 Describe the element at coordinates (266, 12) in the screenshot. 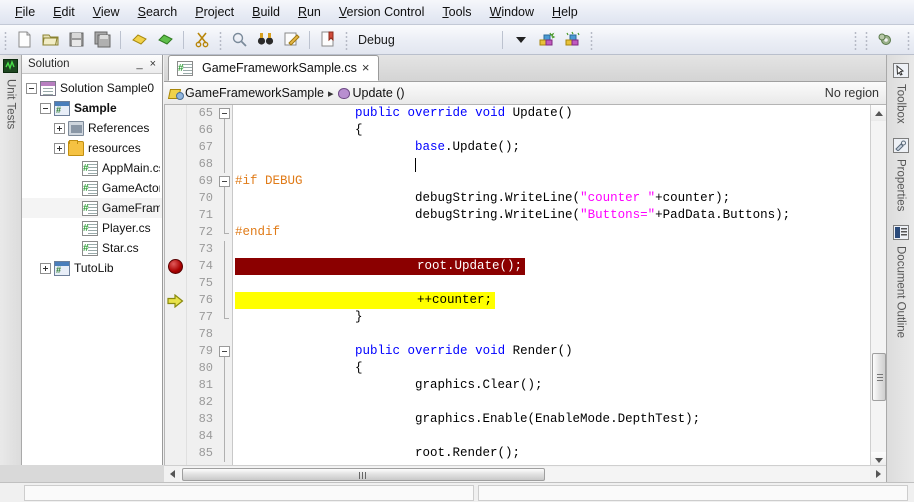

I see `menu-item-build: Build` at that location.